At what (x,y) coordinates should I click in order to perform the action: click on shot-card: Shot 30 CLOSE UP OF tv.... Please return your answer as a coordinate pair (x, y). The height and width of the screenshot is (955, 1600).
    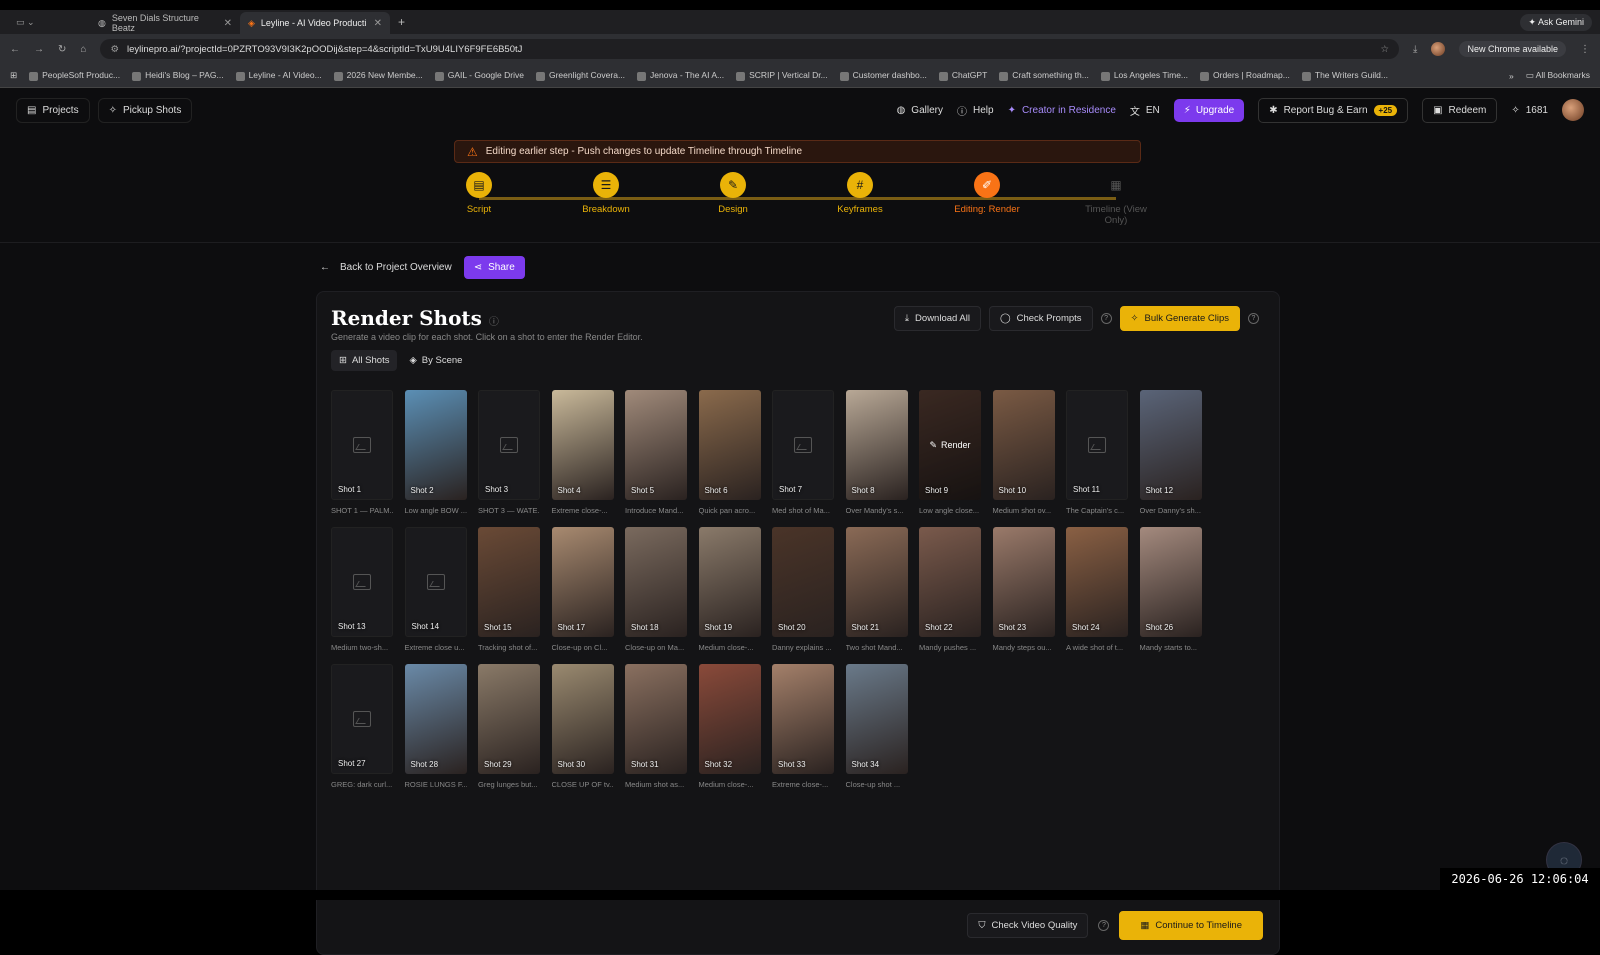
    Looking at the image, I should click on (582, 726).